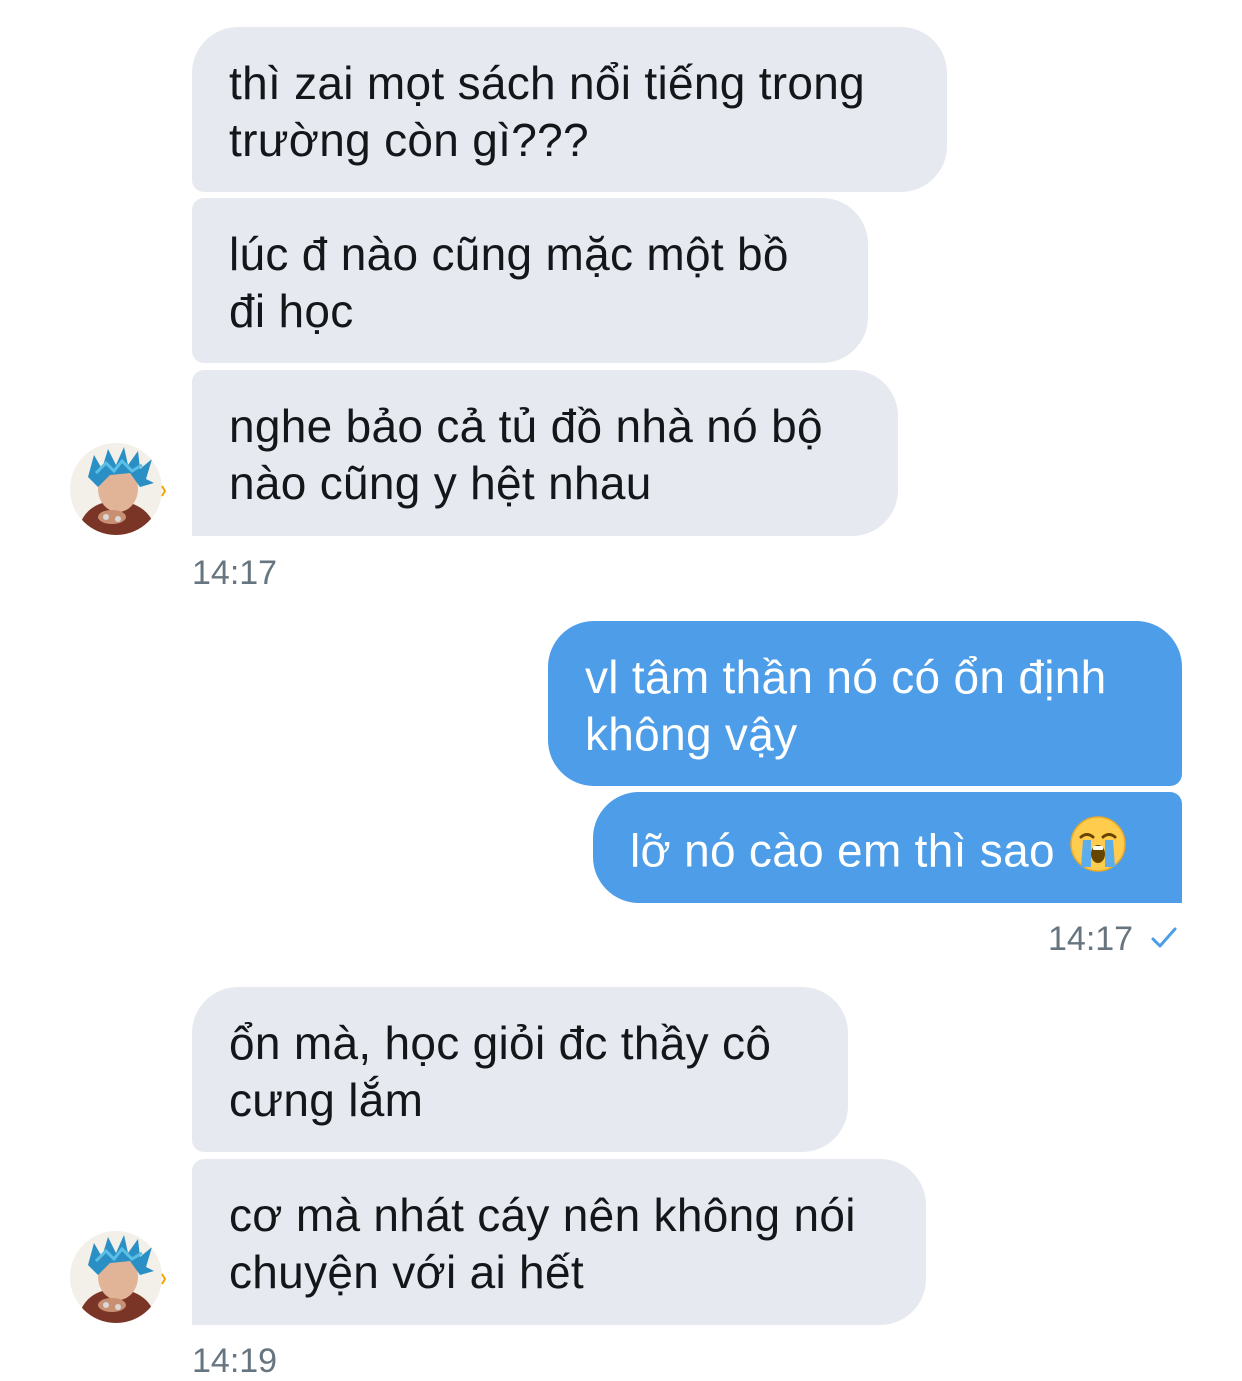 The image size is (1242, 1381). Describe the element at coordinates (846, 705) in the screenshot. I see `message-text: vl tâm thần nó có ổn định không vậy` at that location.